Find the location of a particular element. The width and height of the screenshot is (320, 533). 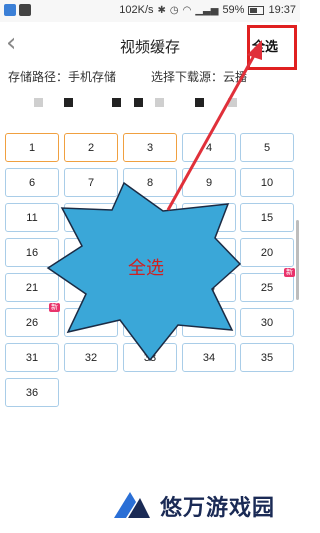

episode-label: 21 is located at coordinates (32, 287).